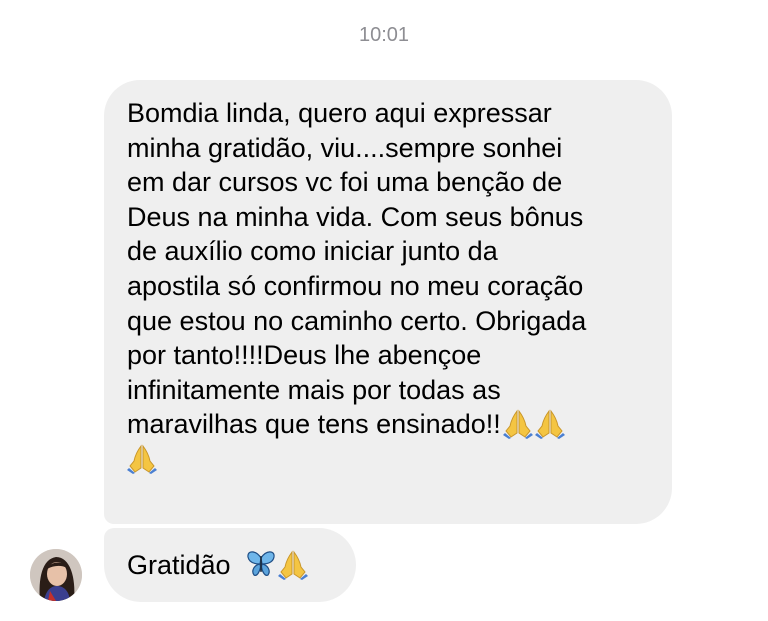 This screenshot has width=768, height=621. I want to click on received-message-bubble-short: Gratidão, so click(230, 565).